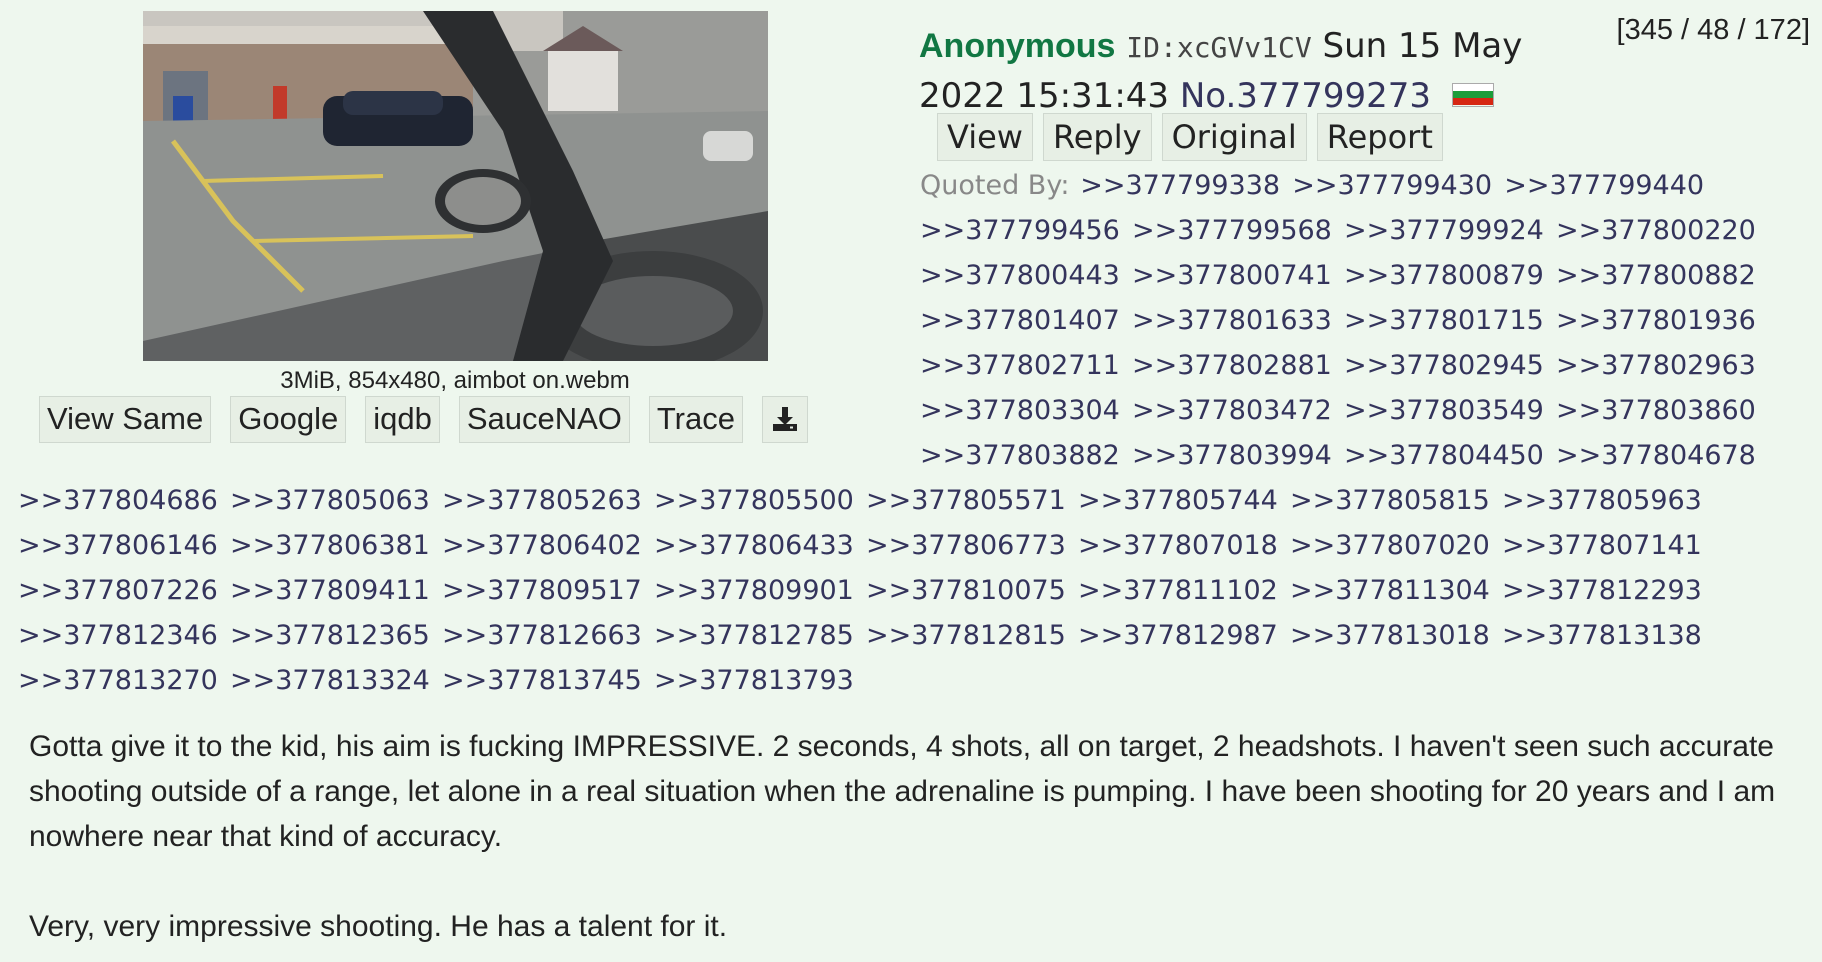 The width and height of the screenshot is (1822, 962). Describe the element at coordinates (966, 500) in the screenshot. I see `quote-link: >>377805571` at that location.